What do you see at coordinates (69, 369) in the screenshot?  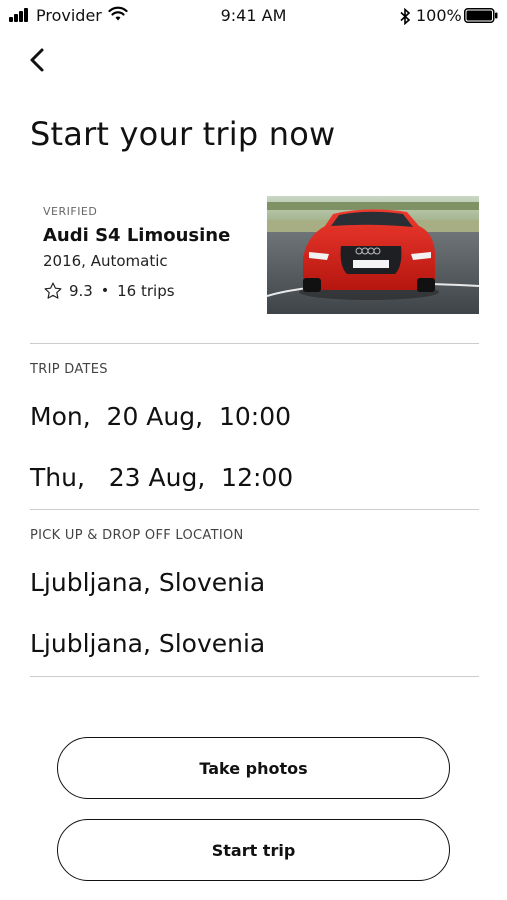 I see `trip-dates-label: TRIP DATES` at bounding box center [69, 369].